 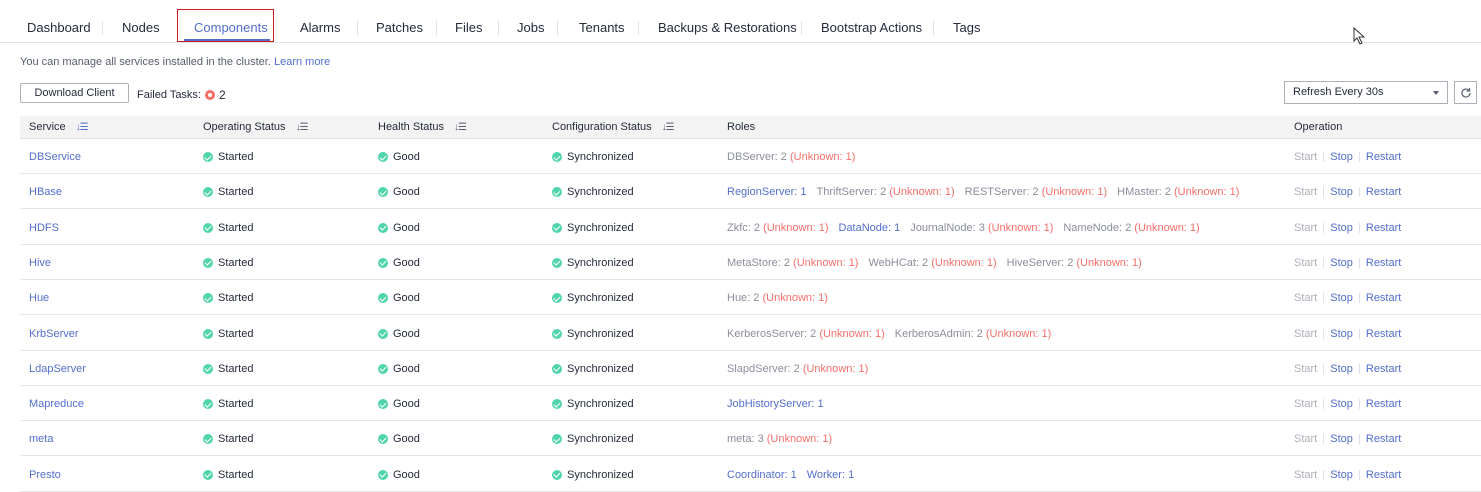 What do you see at coordinates (802, 369) in the screenshot?
I see `roles-cell: SlapdServer: 2 (Unknown: 1)` at bounding box center [802, 369].